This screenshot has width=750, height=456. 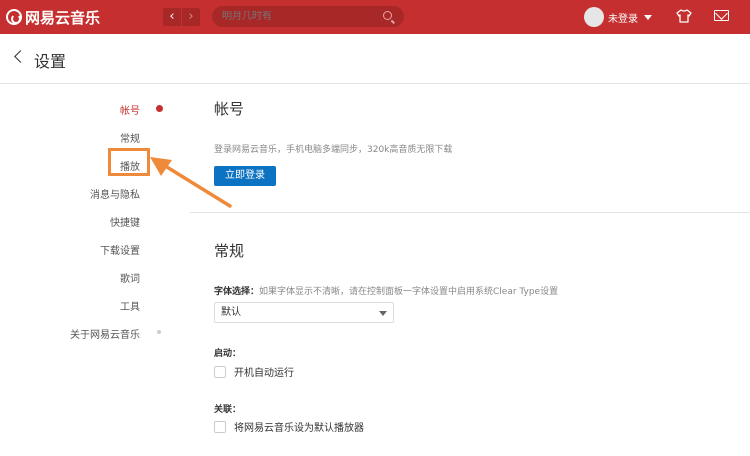 I want to click on page-header: 设置, so click(x=375, y=59).